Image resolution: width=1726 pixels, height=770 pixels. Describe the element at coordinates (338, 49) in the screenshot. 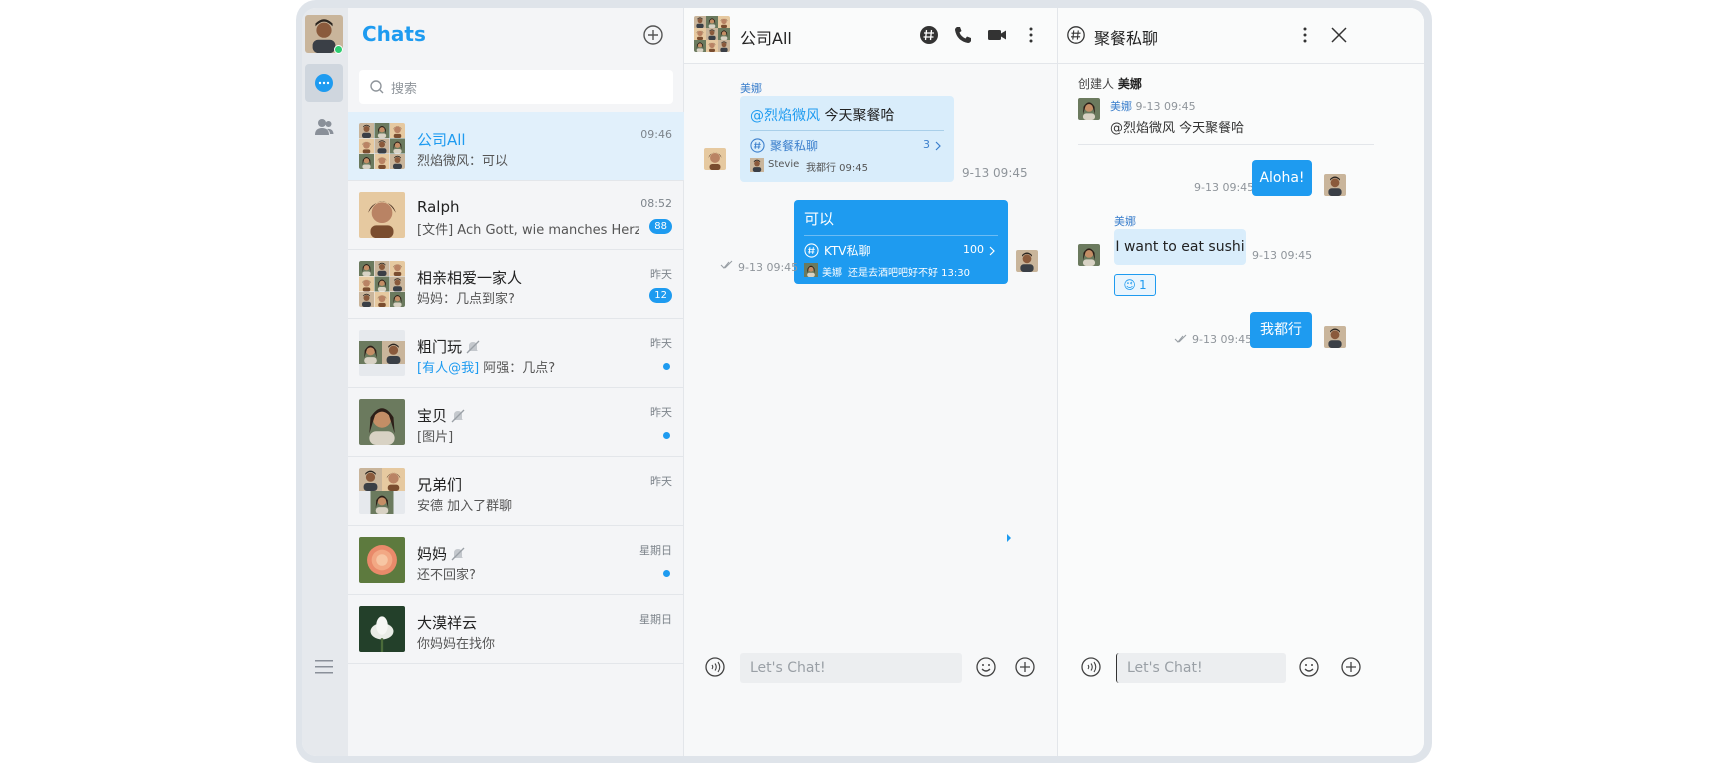

I see `online-status-dot` at that location.